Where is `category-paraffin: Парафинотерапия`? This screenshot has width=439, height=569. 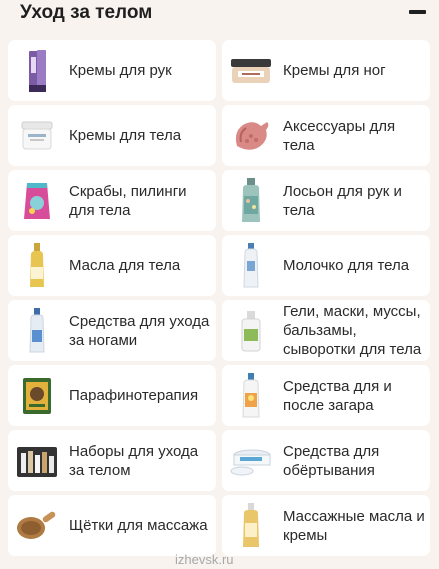
category-paraffin: Парафинотерапия is located at coordinates (112, 395).